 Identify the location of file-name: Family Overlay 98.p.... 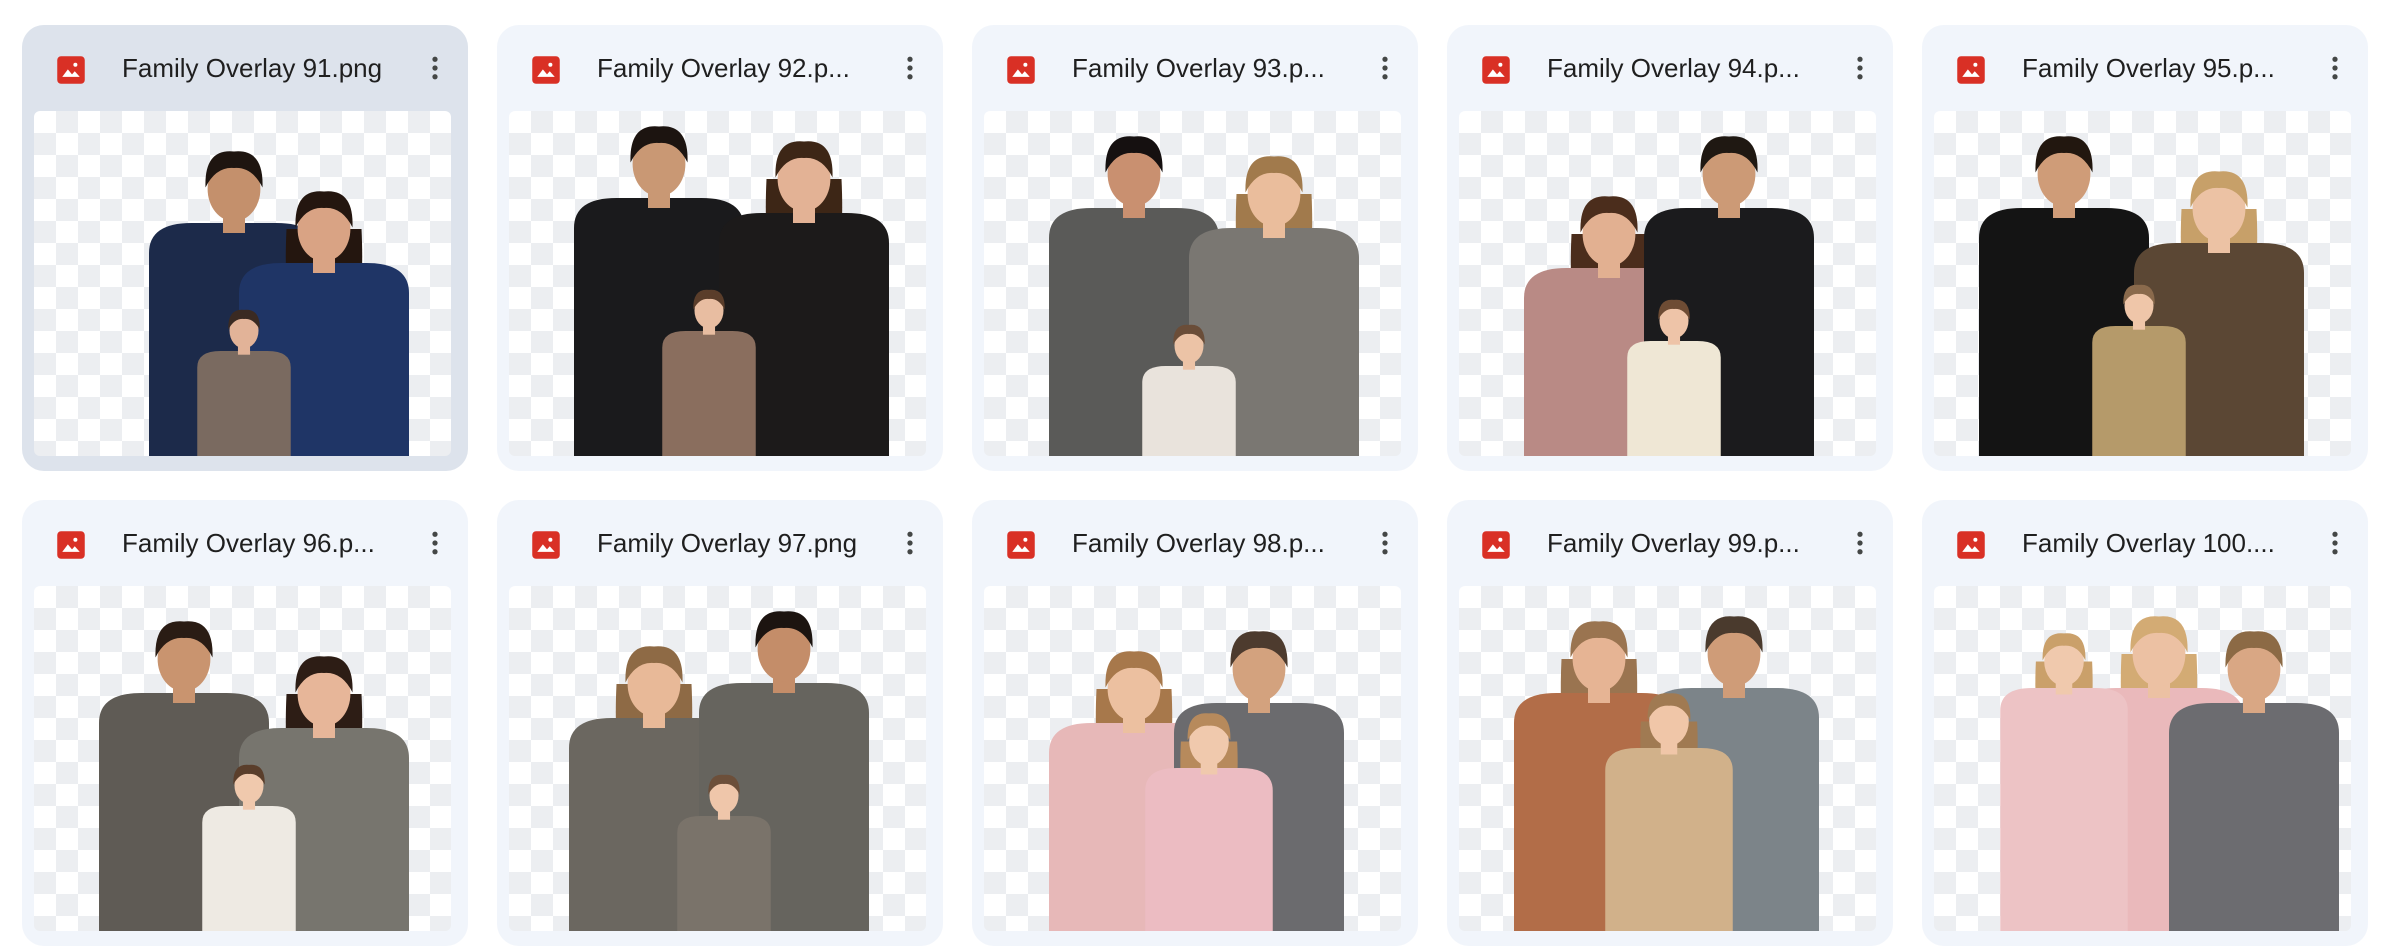
(1198, 543).